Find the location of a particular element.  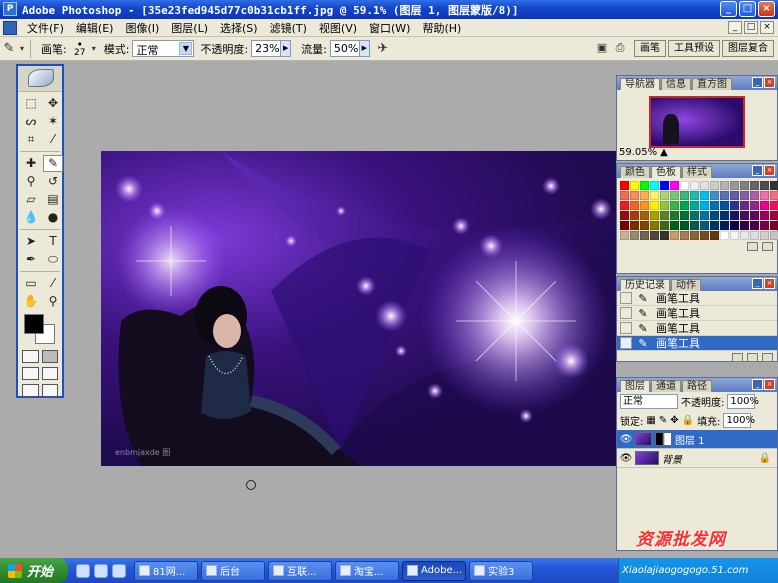

magic-wand-tool-icon: ✶ is located at coordinates (53, 121).